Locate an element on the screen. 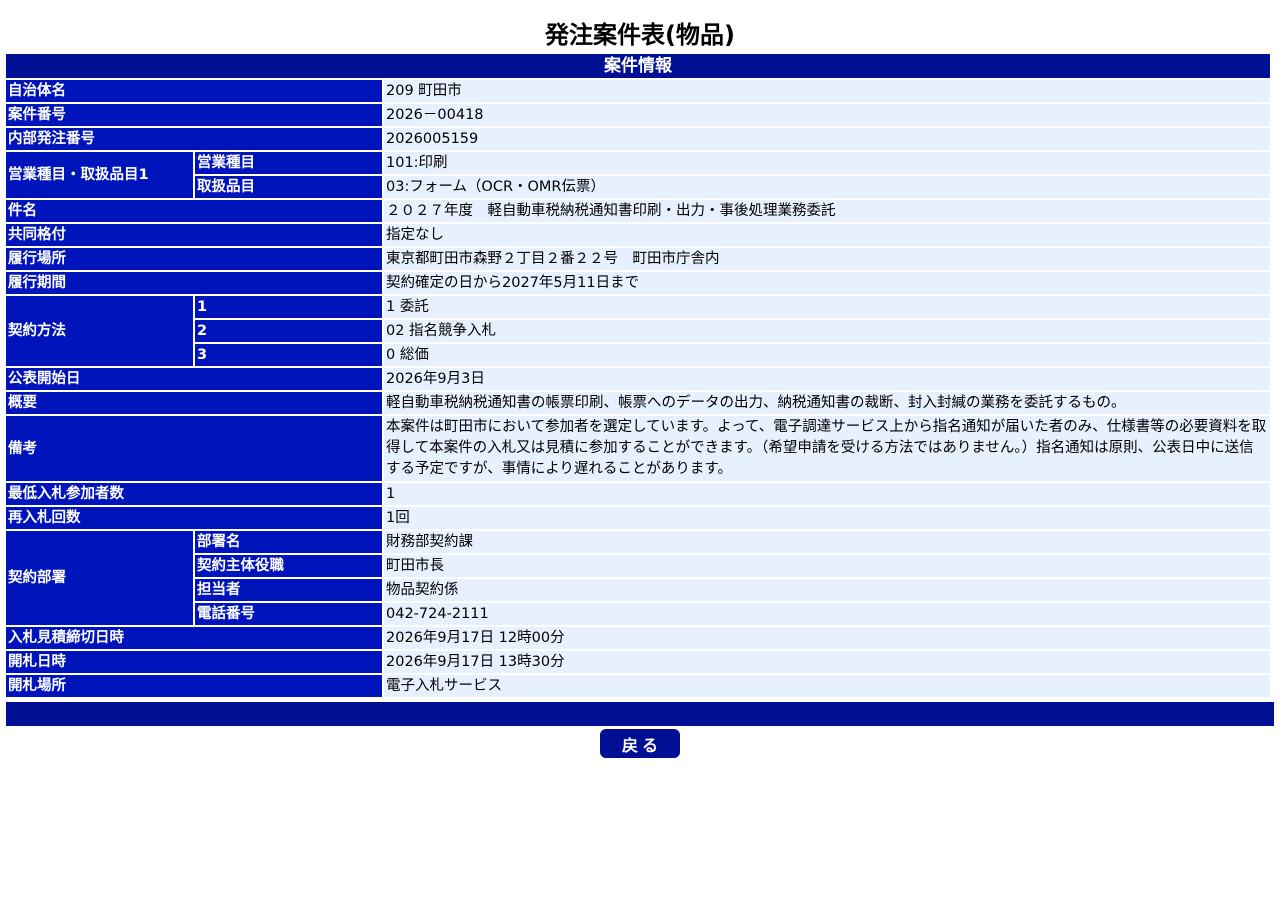 This screenshot has width=1280, height=900. person-in-charge-label: 担当者 is located at coordinates (288, 590).